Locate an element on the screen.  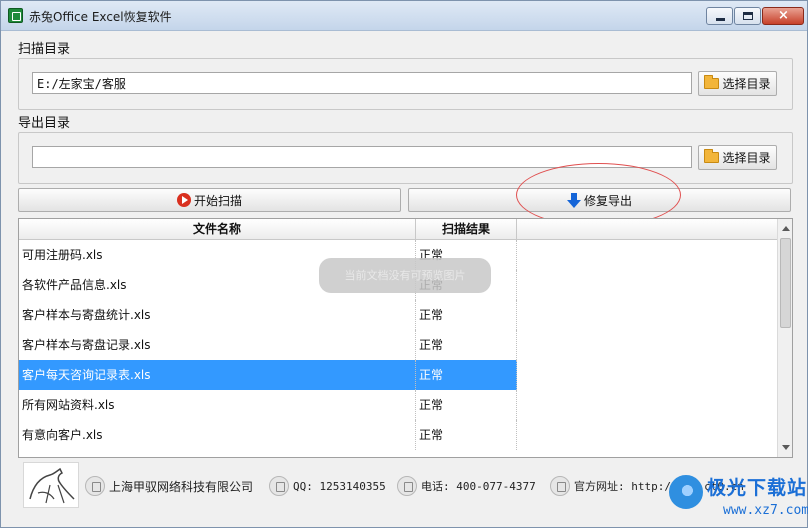
table-row: 客户样本与寄盘统计.xls 正常 is located at coordinates (398, 315).